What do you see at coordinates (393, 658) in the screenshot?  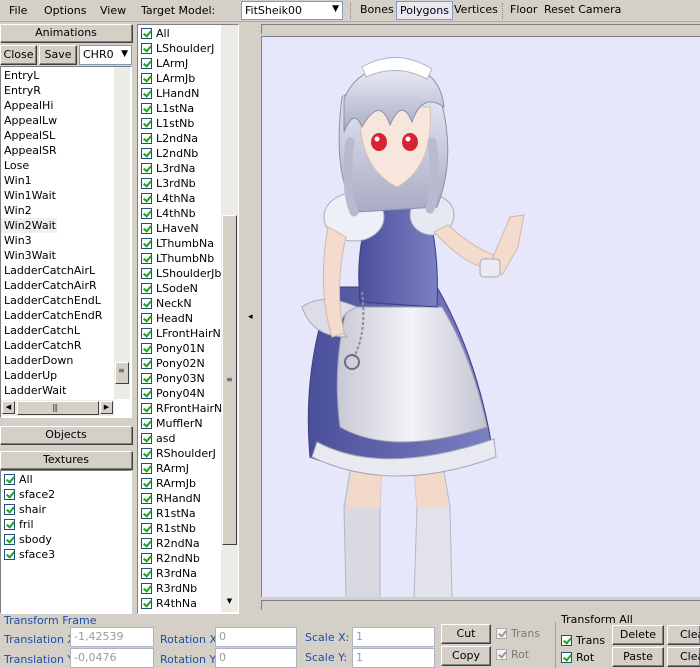 I see `scale-y-field: 1` at bounding box center [393, 658].